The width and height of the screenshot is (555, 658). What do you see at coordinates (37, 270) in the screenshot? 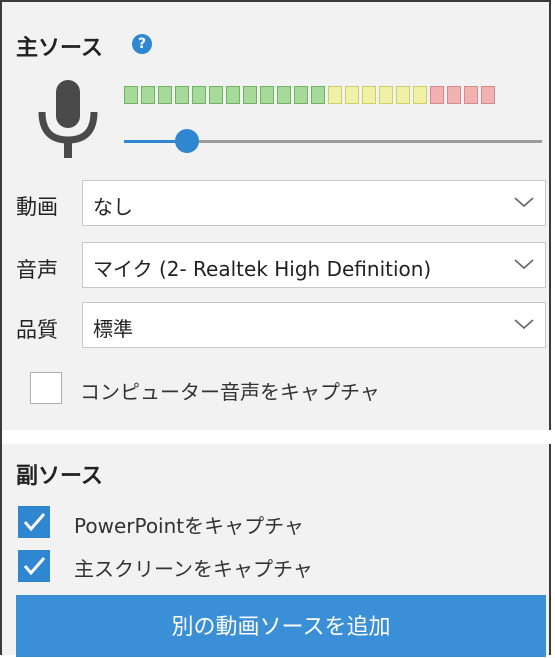
I see `audio-label: 音声` at bounding box center [37, 270].